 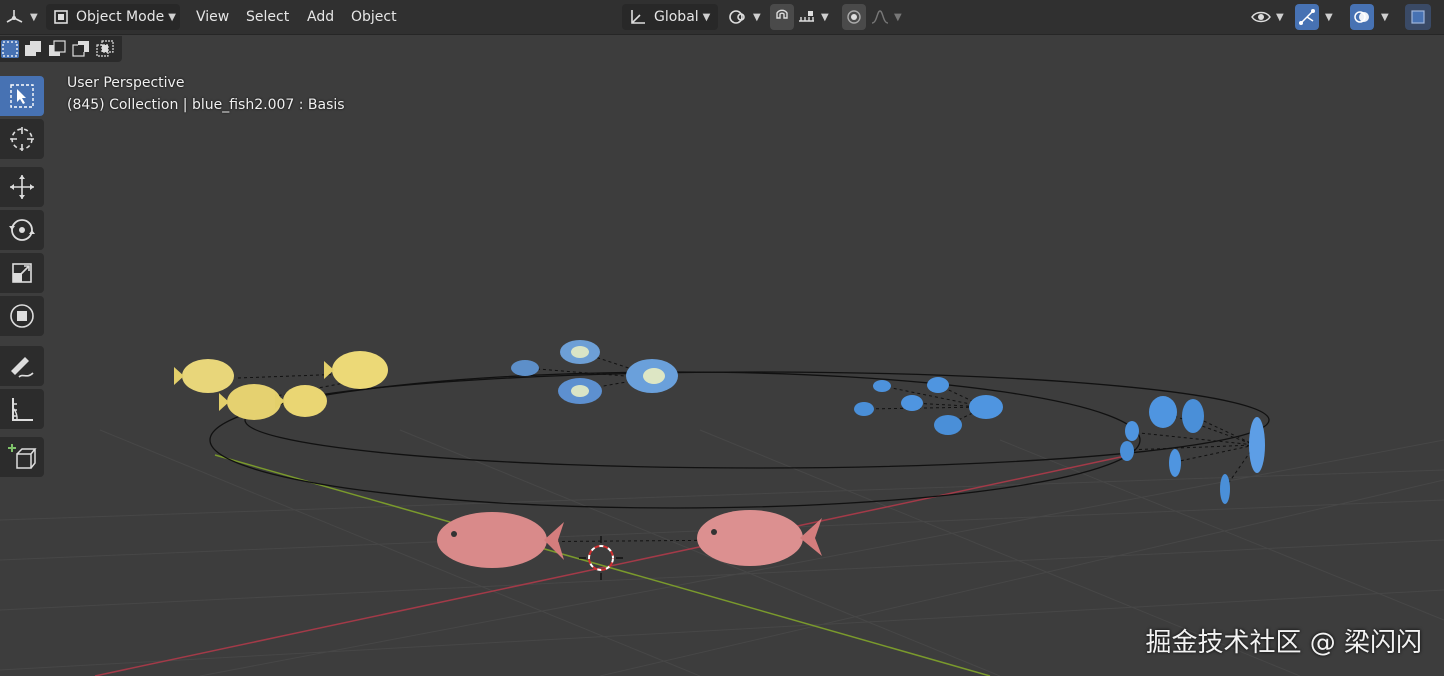 I want to click on proportional-edit-toggle, so click(x=854, y=17).